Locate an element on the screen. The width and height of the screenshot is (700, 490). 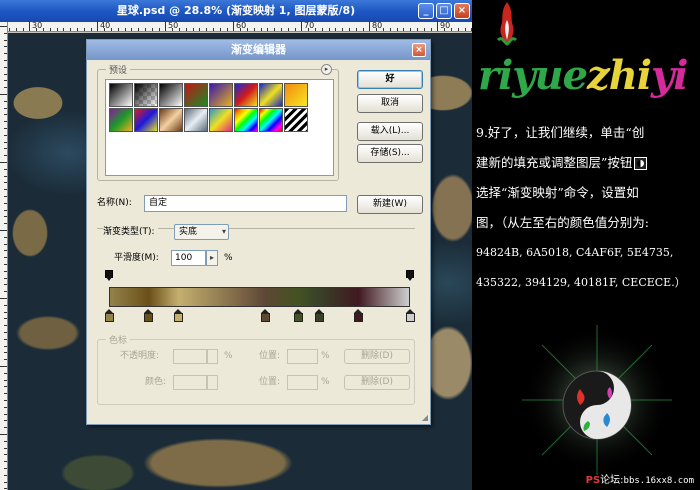
opacity-arrow is located at coordinates (212, 356).